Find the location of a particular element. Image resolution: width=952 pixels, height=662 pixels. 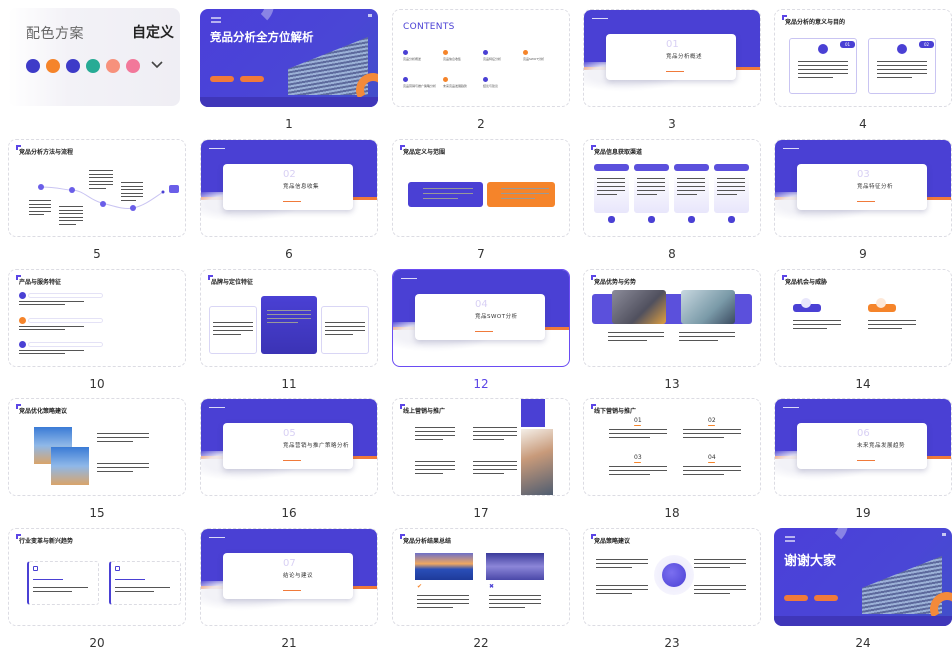

slide-thumbnail-16: 05 竞品营销与推广策略分析 is located at coordinates (289, 447).